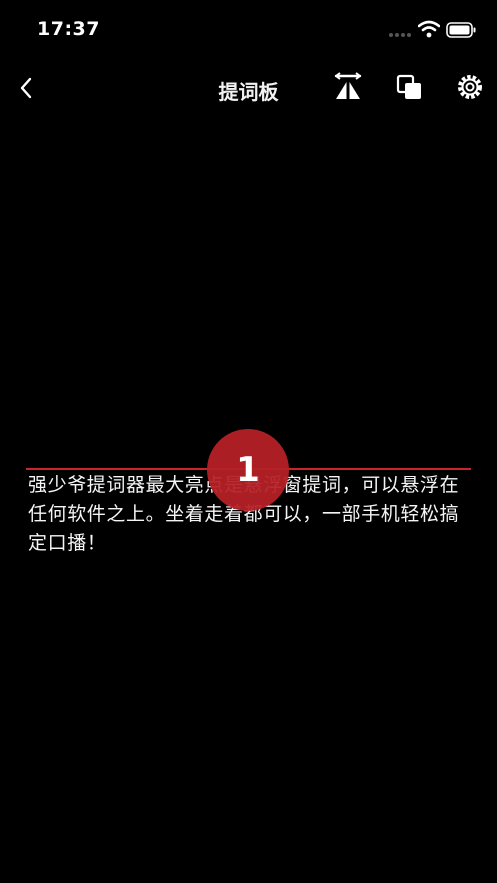  Describe the element at coordinates (429, 29) in the screenshot. I see `wifi-icon` at that location.